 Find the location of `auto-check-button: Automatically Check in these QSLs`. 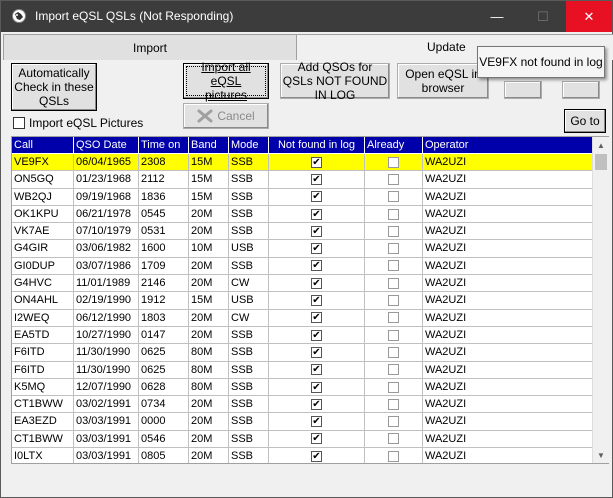

auto-check-button: Automatically Check in these QSLs is located at coordinates (54, 87).